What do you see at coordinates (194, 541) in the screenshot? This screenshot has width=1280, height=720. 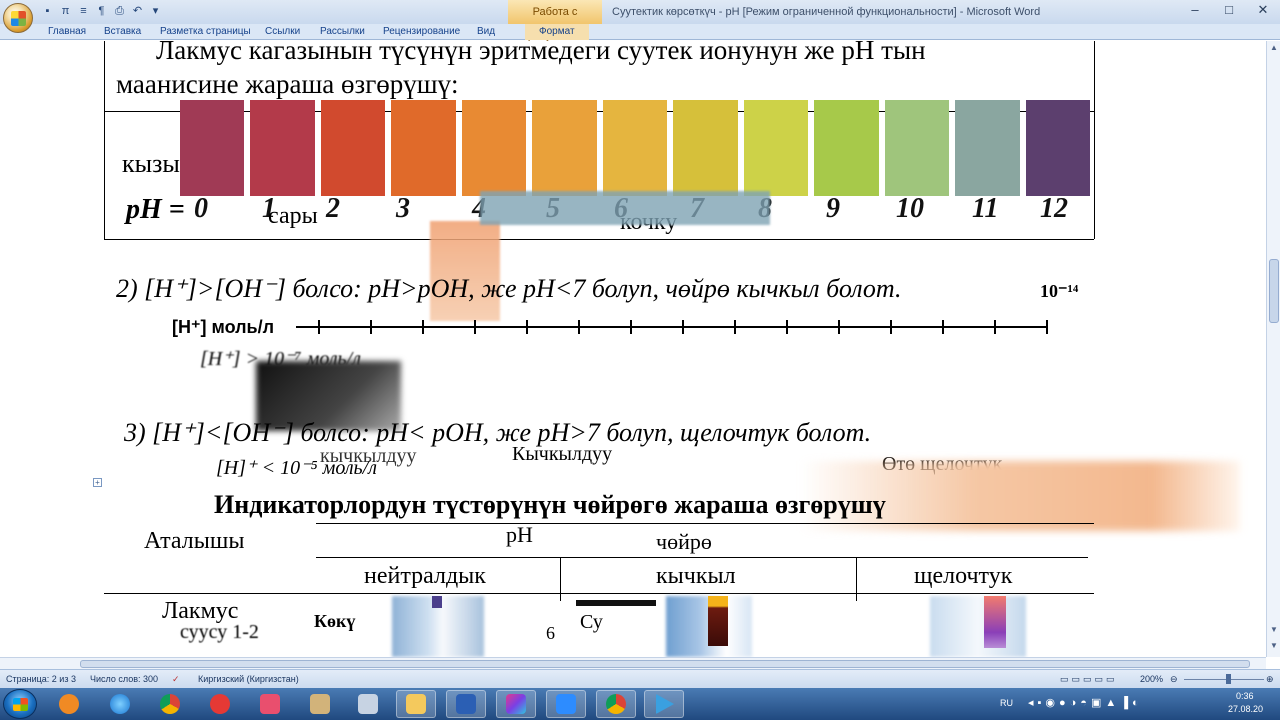 I see `col-name-header: Аталышы` at bounding box center [194, 541].